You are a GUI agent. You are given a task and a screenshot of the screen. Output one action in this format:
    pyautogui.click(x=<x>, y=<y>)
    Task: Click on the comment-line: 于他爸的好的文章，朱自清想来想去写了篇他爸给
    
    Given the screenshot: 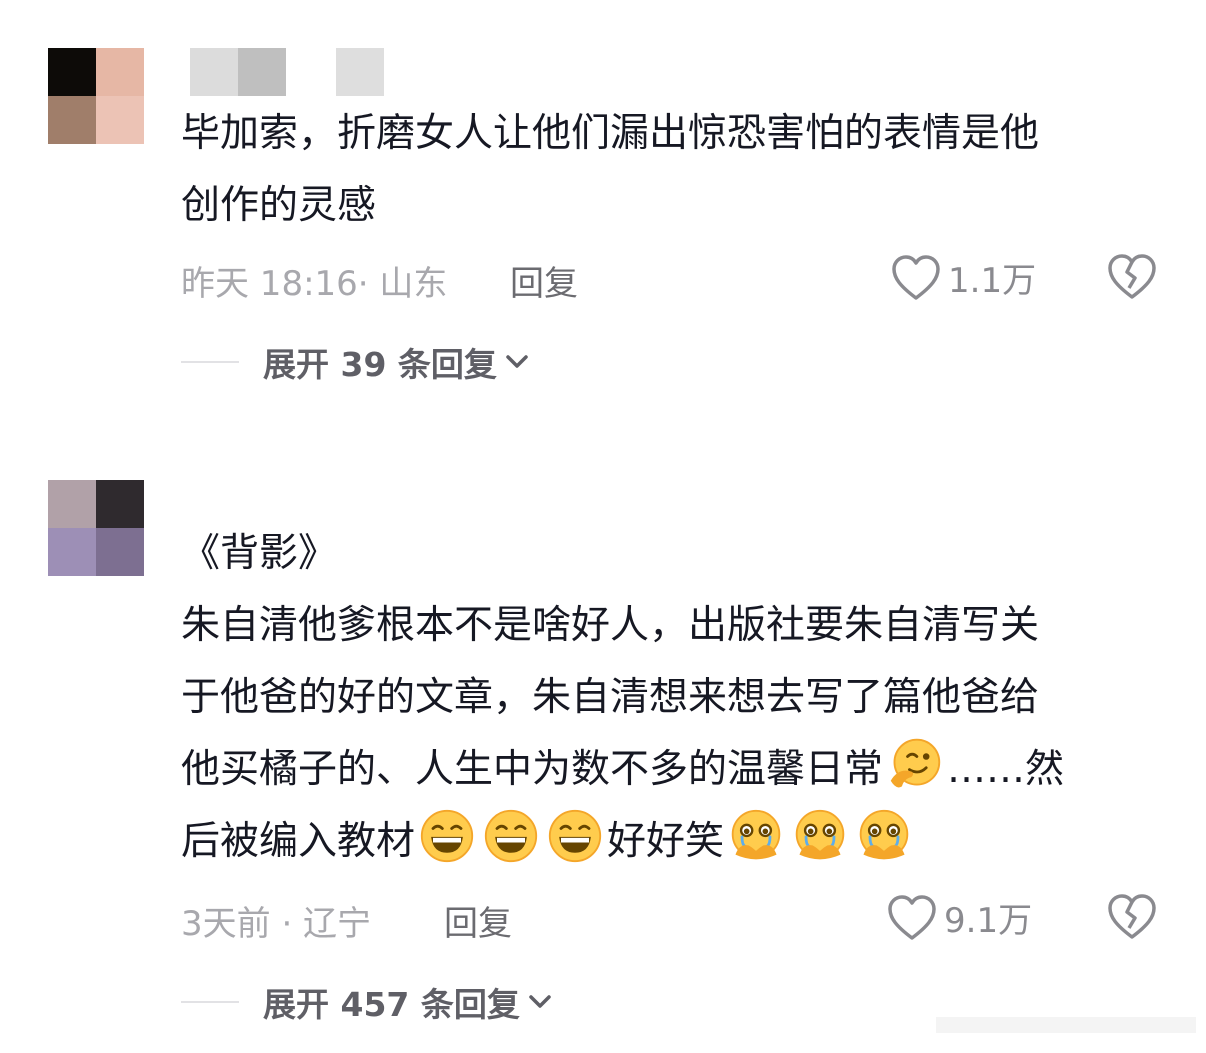 What is the action you would take?
    pyautogui.click(x=610, y=697)
    